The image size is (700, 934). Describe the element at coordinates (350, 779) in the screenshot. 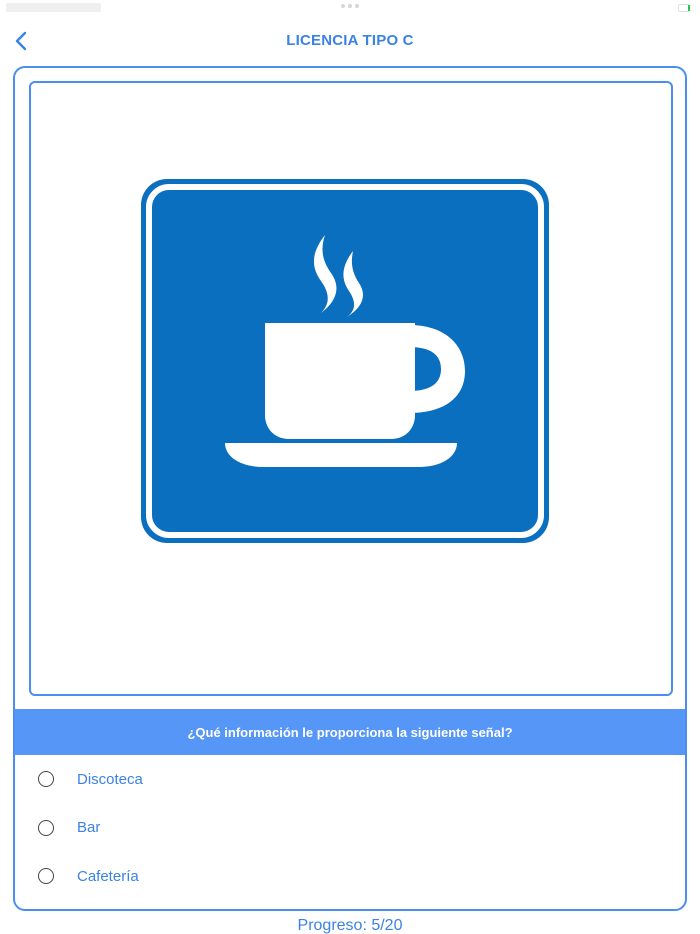

I see `answer-option-discoteca: Discoteca` at that location.